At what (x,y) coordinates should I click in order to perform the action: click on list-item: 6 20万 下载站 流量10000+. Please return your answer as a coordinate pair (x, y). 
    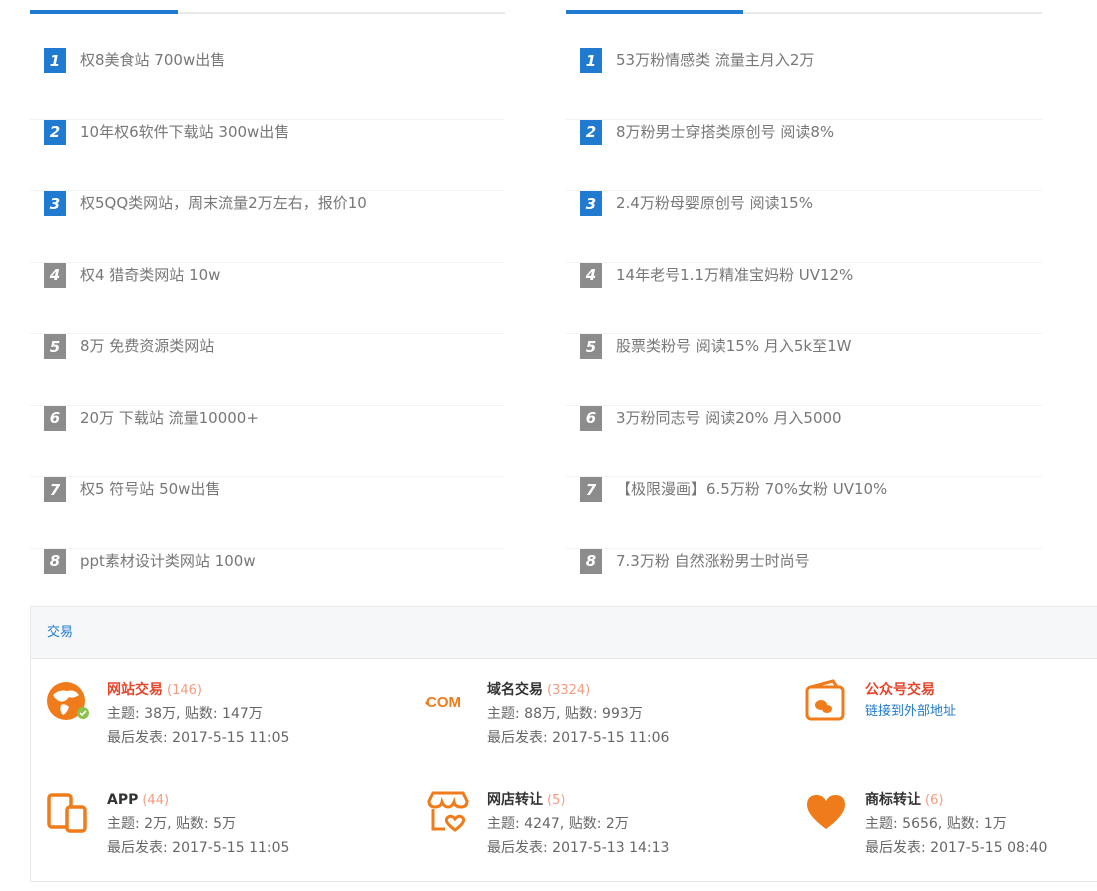
    Looking at the image, I should click on (267, 441).